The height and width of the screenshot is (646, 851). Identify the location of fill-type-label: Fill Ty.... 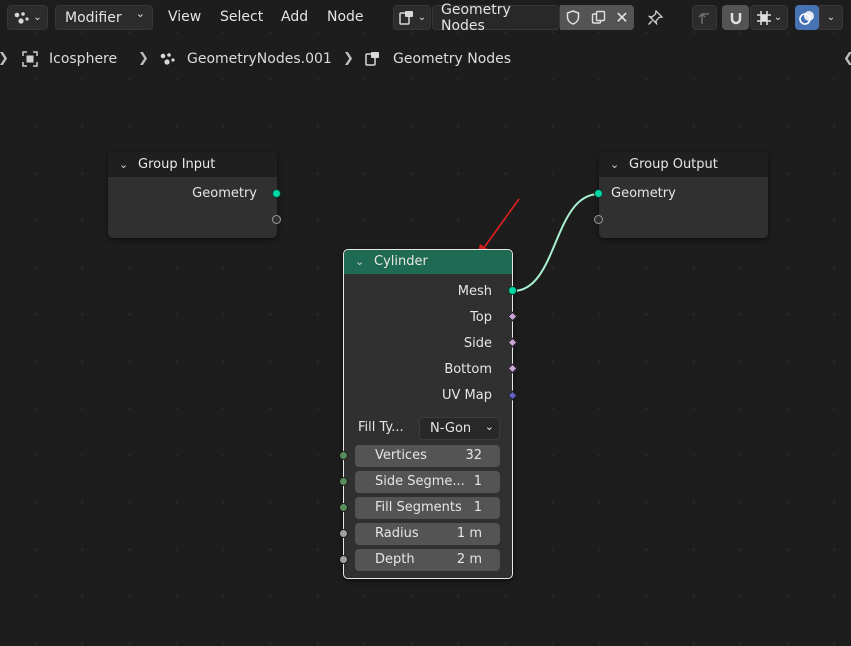
(381, 427).